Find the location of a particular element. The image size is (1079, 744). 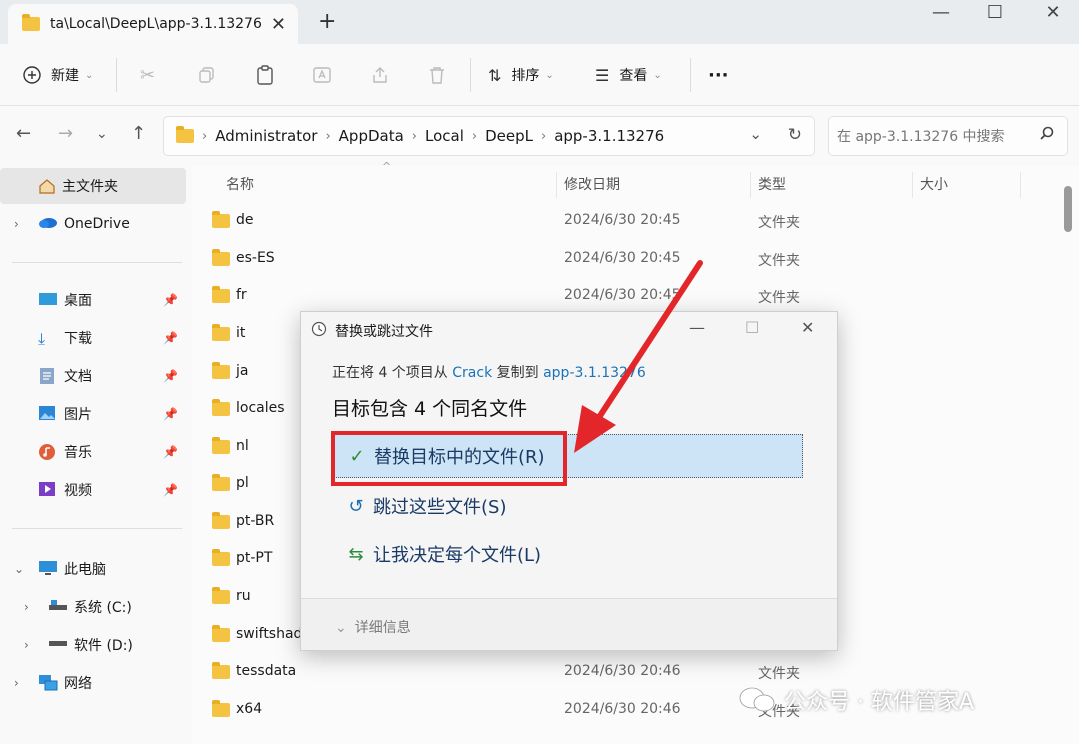

home-icon is located at coordinates (47, 186).